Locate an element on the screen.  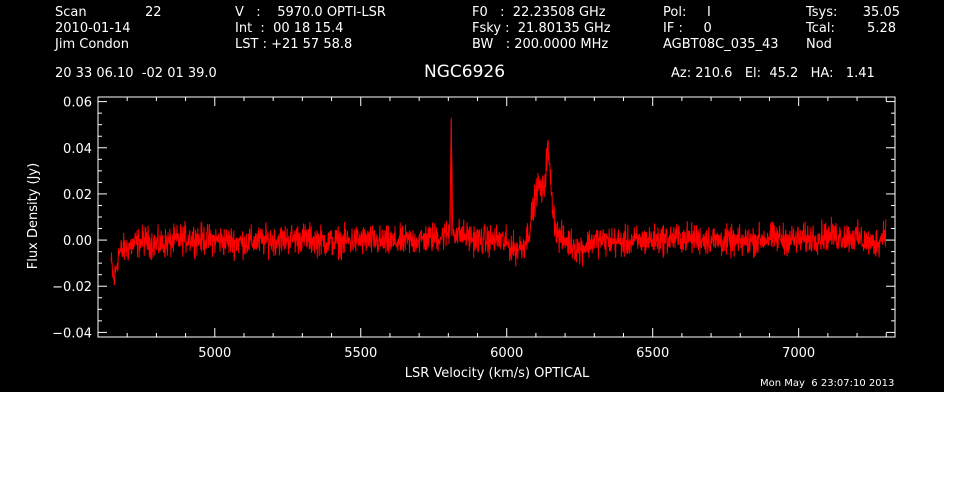
y-tick-label: −0.02 is located at coordinates (72, 287).